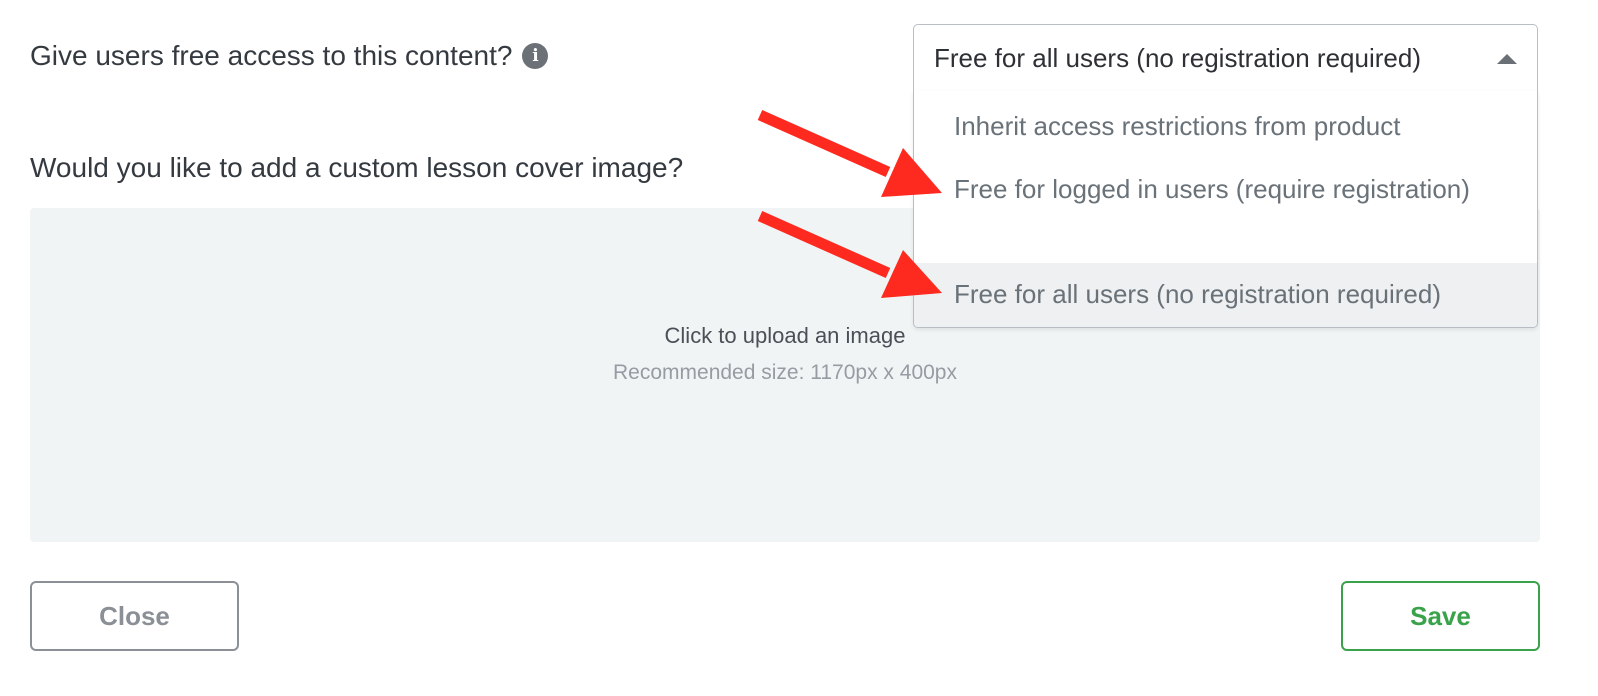 The height and width of the screenshot is (696, 1598). What do you see at coordinates (134, 616) in the screenshot?
I see `close-button: Close` at bounding box center [134, 616].